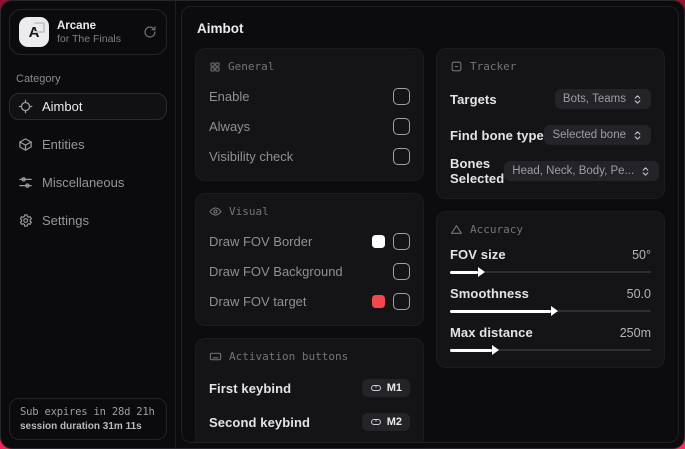  Describe the element at coordinates (309, 211) in the screenshot. I see `visual-card-header: Visual` at that location.